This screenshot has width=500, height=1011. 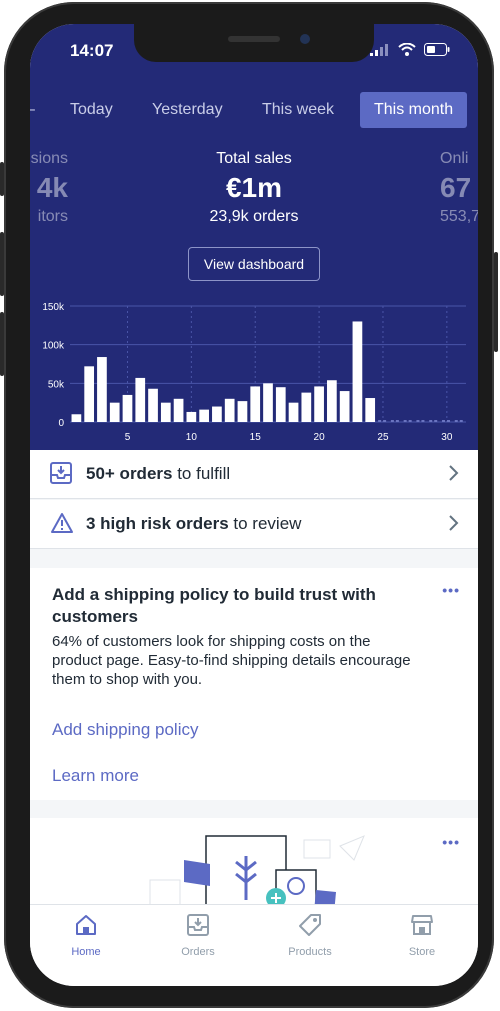 I want to click on x-tick-label: 15, so click(x=256, y=437).